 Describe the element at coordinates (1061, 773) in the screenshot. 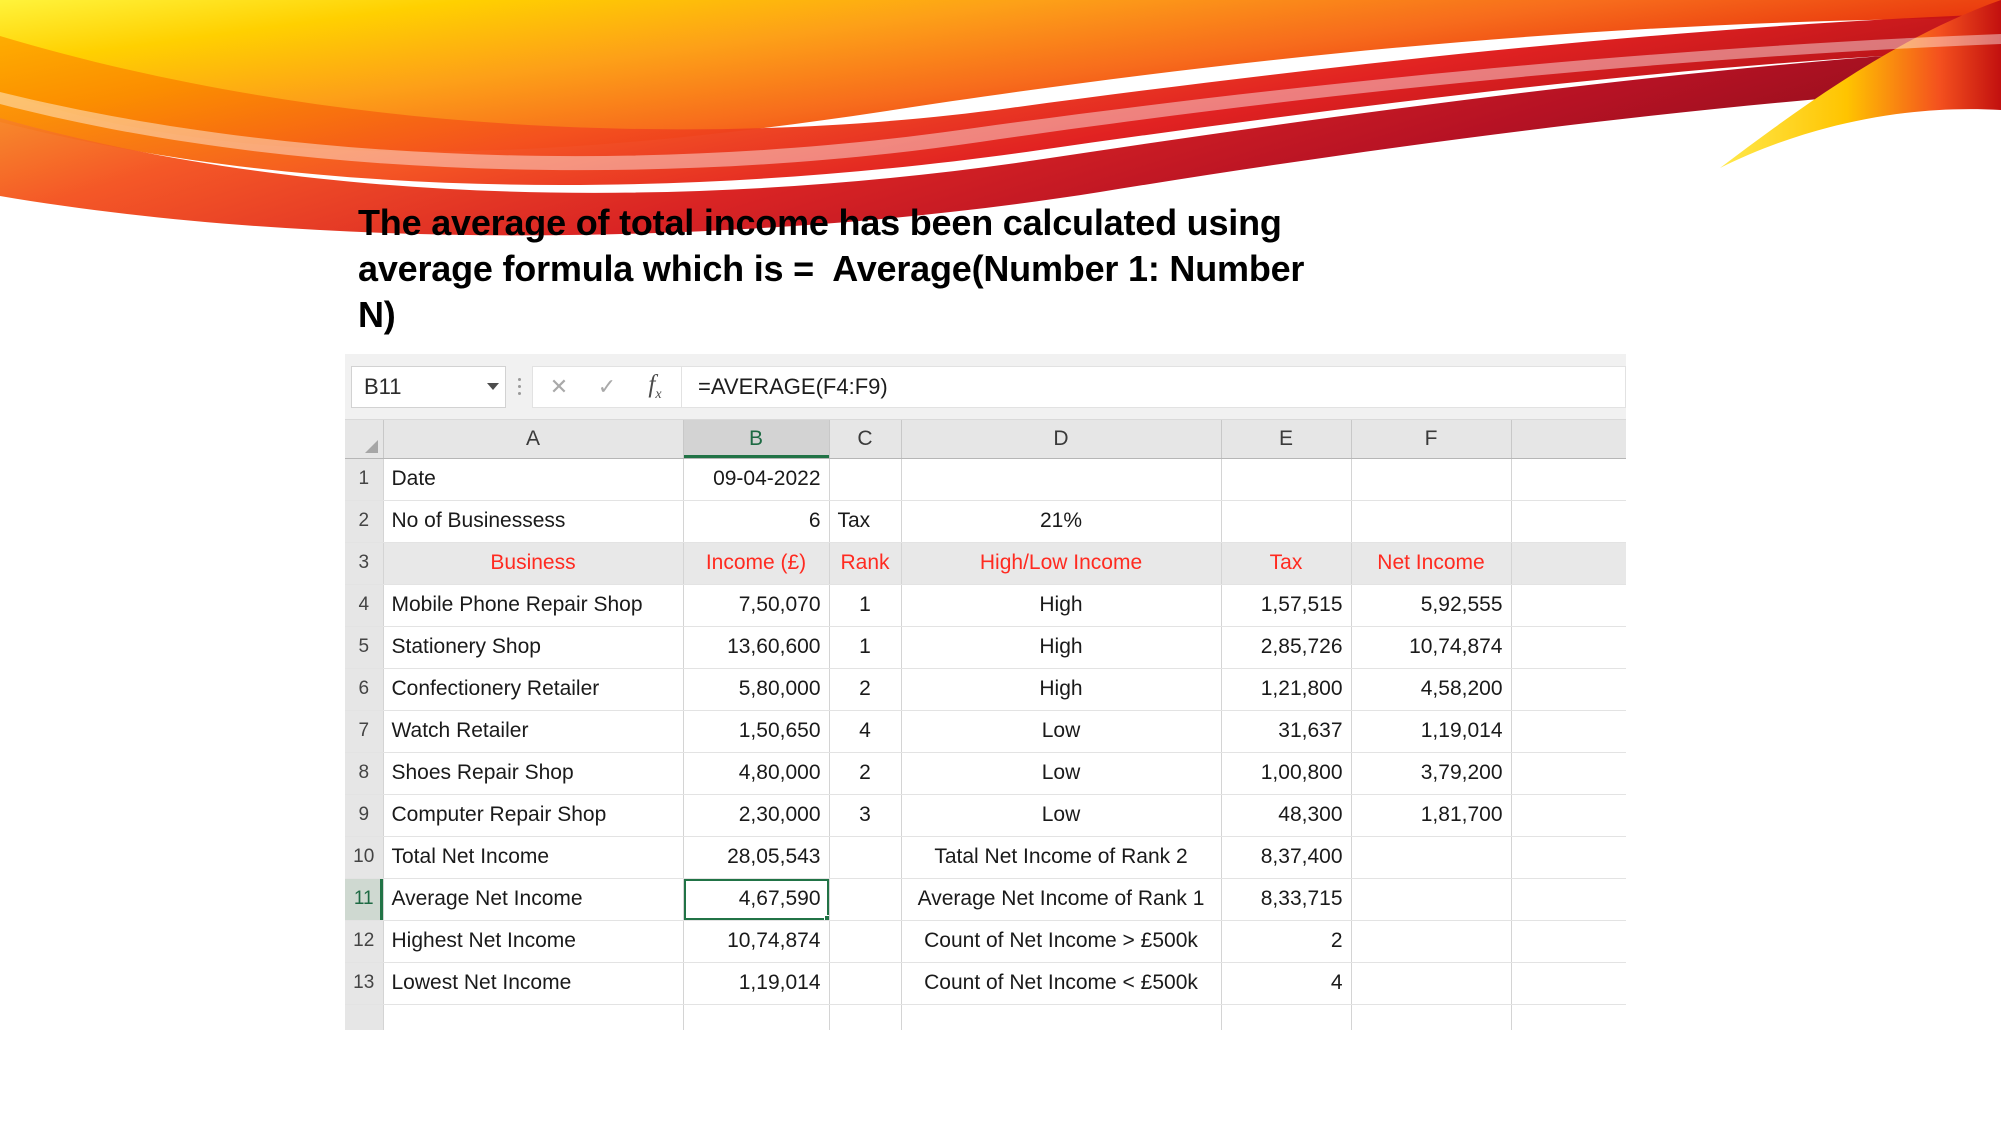

I see `cell-D8: Low` at that location.